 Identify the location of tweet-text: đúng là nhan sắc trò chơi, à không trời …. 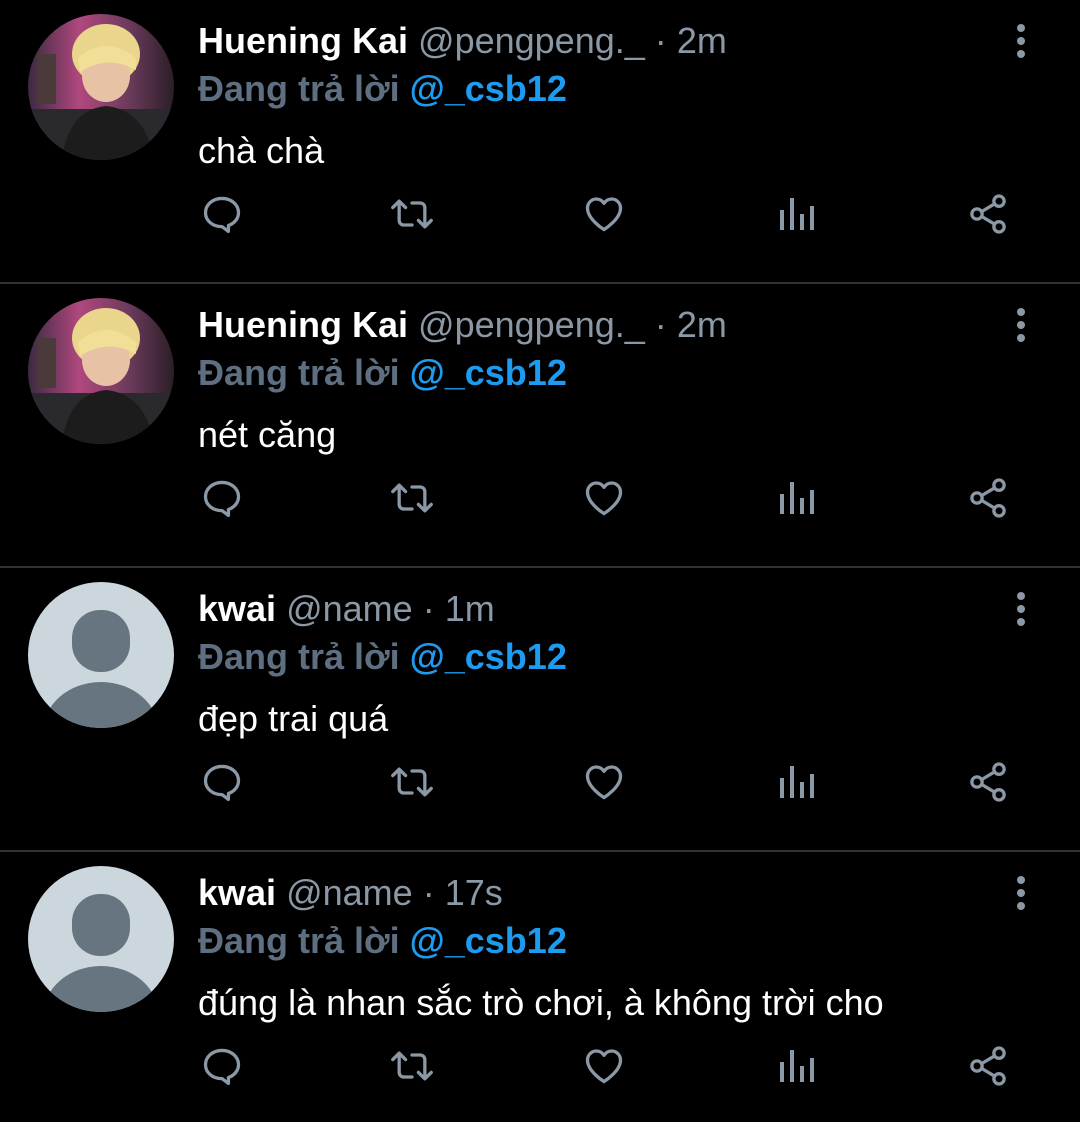
(541, 1002).